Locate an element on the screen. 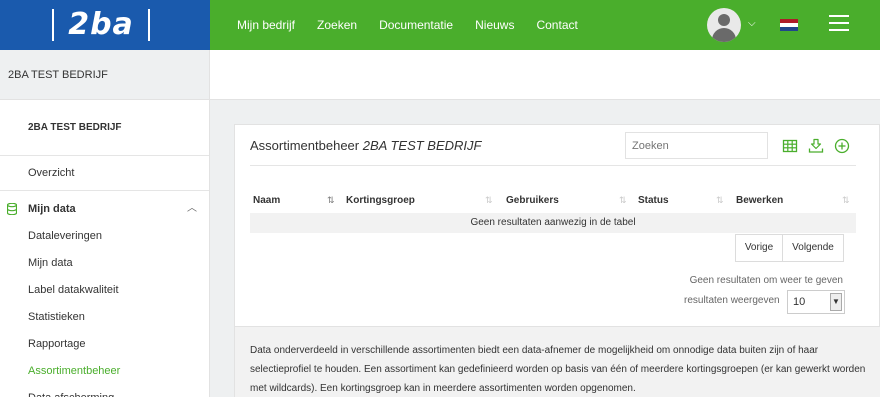  nav-documentatie: Documentatie is located at coordinates (416, 25).